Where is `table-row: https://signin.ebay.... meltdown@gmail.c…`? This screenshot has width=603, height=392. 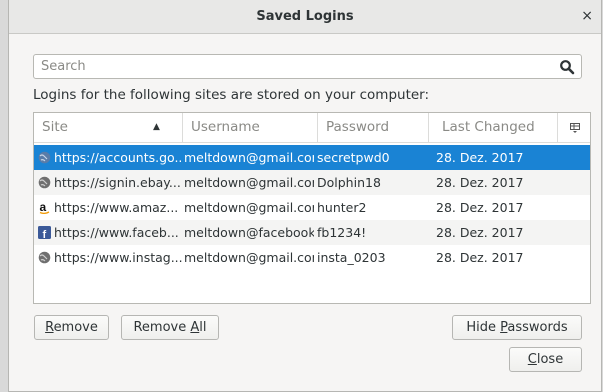
table-row: https://signin.ebay.... meltdown@gmail.c… is located at coordinates (312, 182).